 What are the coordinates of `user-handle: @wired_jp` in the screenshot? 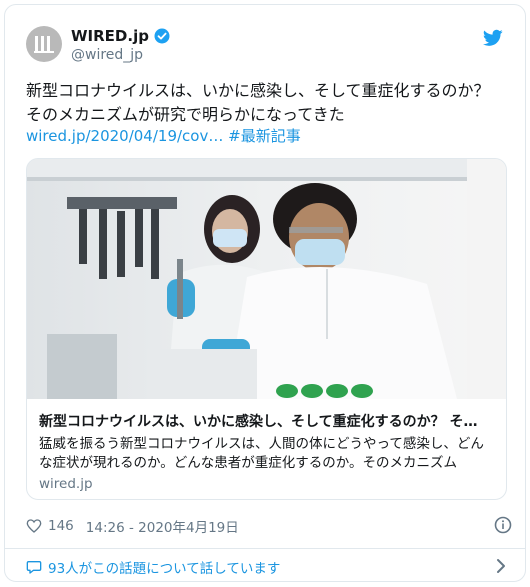 It's located at (120, 55).